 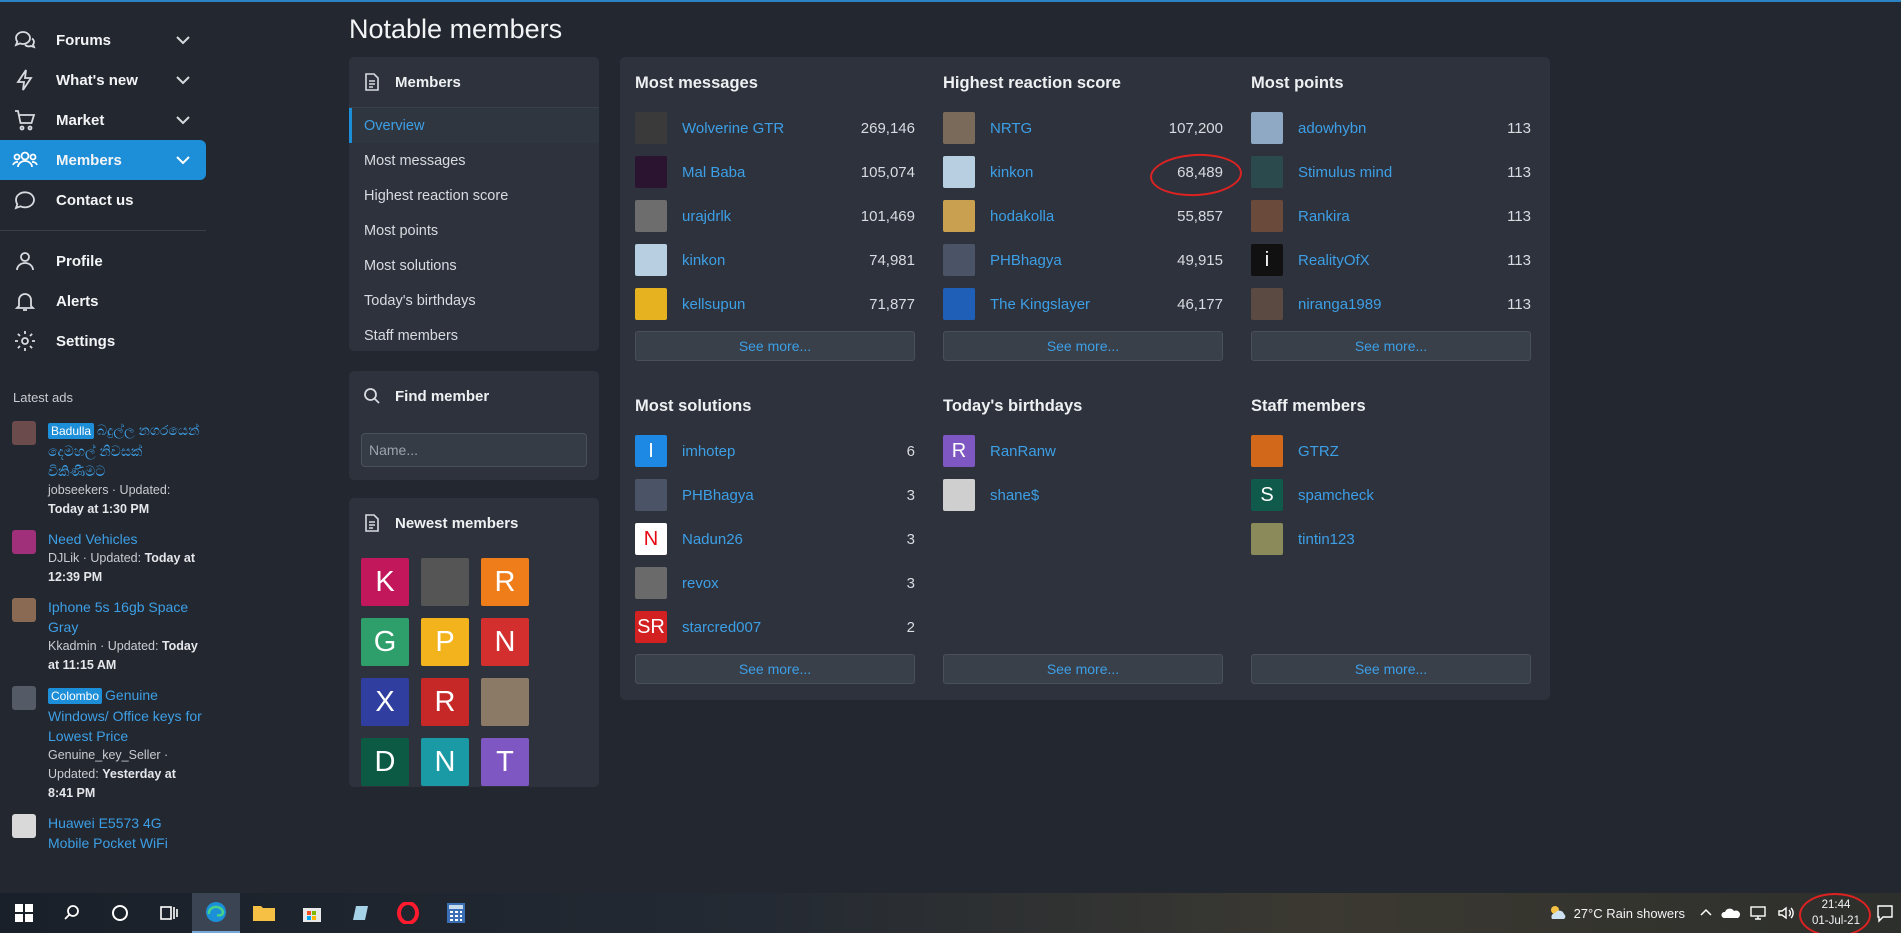 I want to click on store-button, so click(x=312, y=913).